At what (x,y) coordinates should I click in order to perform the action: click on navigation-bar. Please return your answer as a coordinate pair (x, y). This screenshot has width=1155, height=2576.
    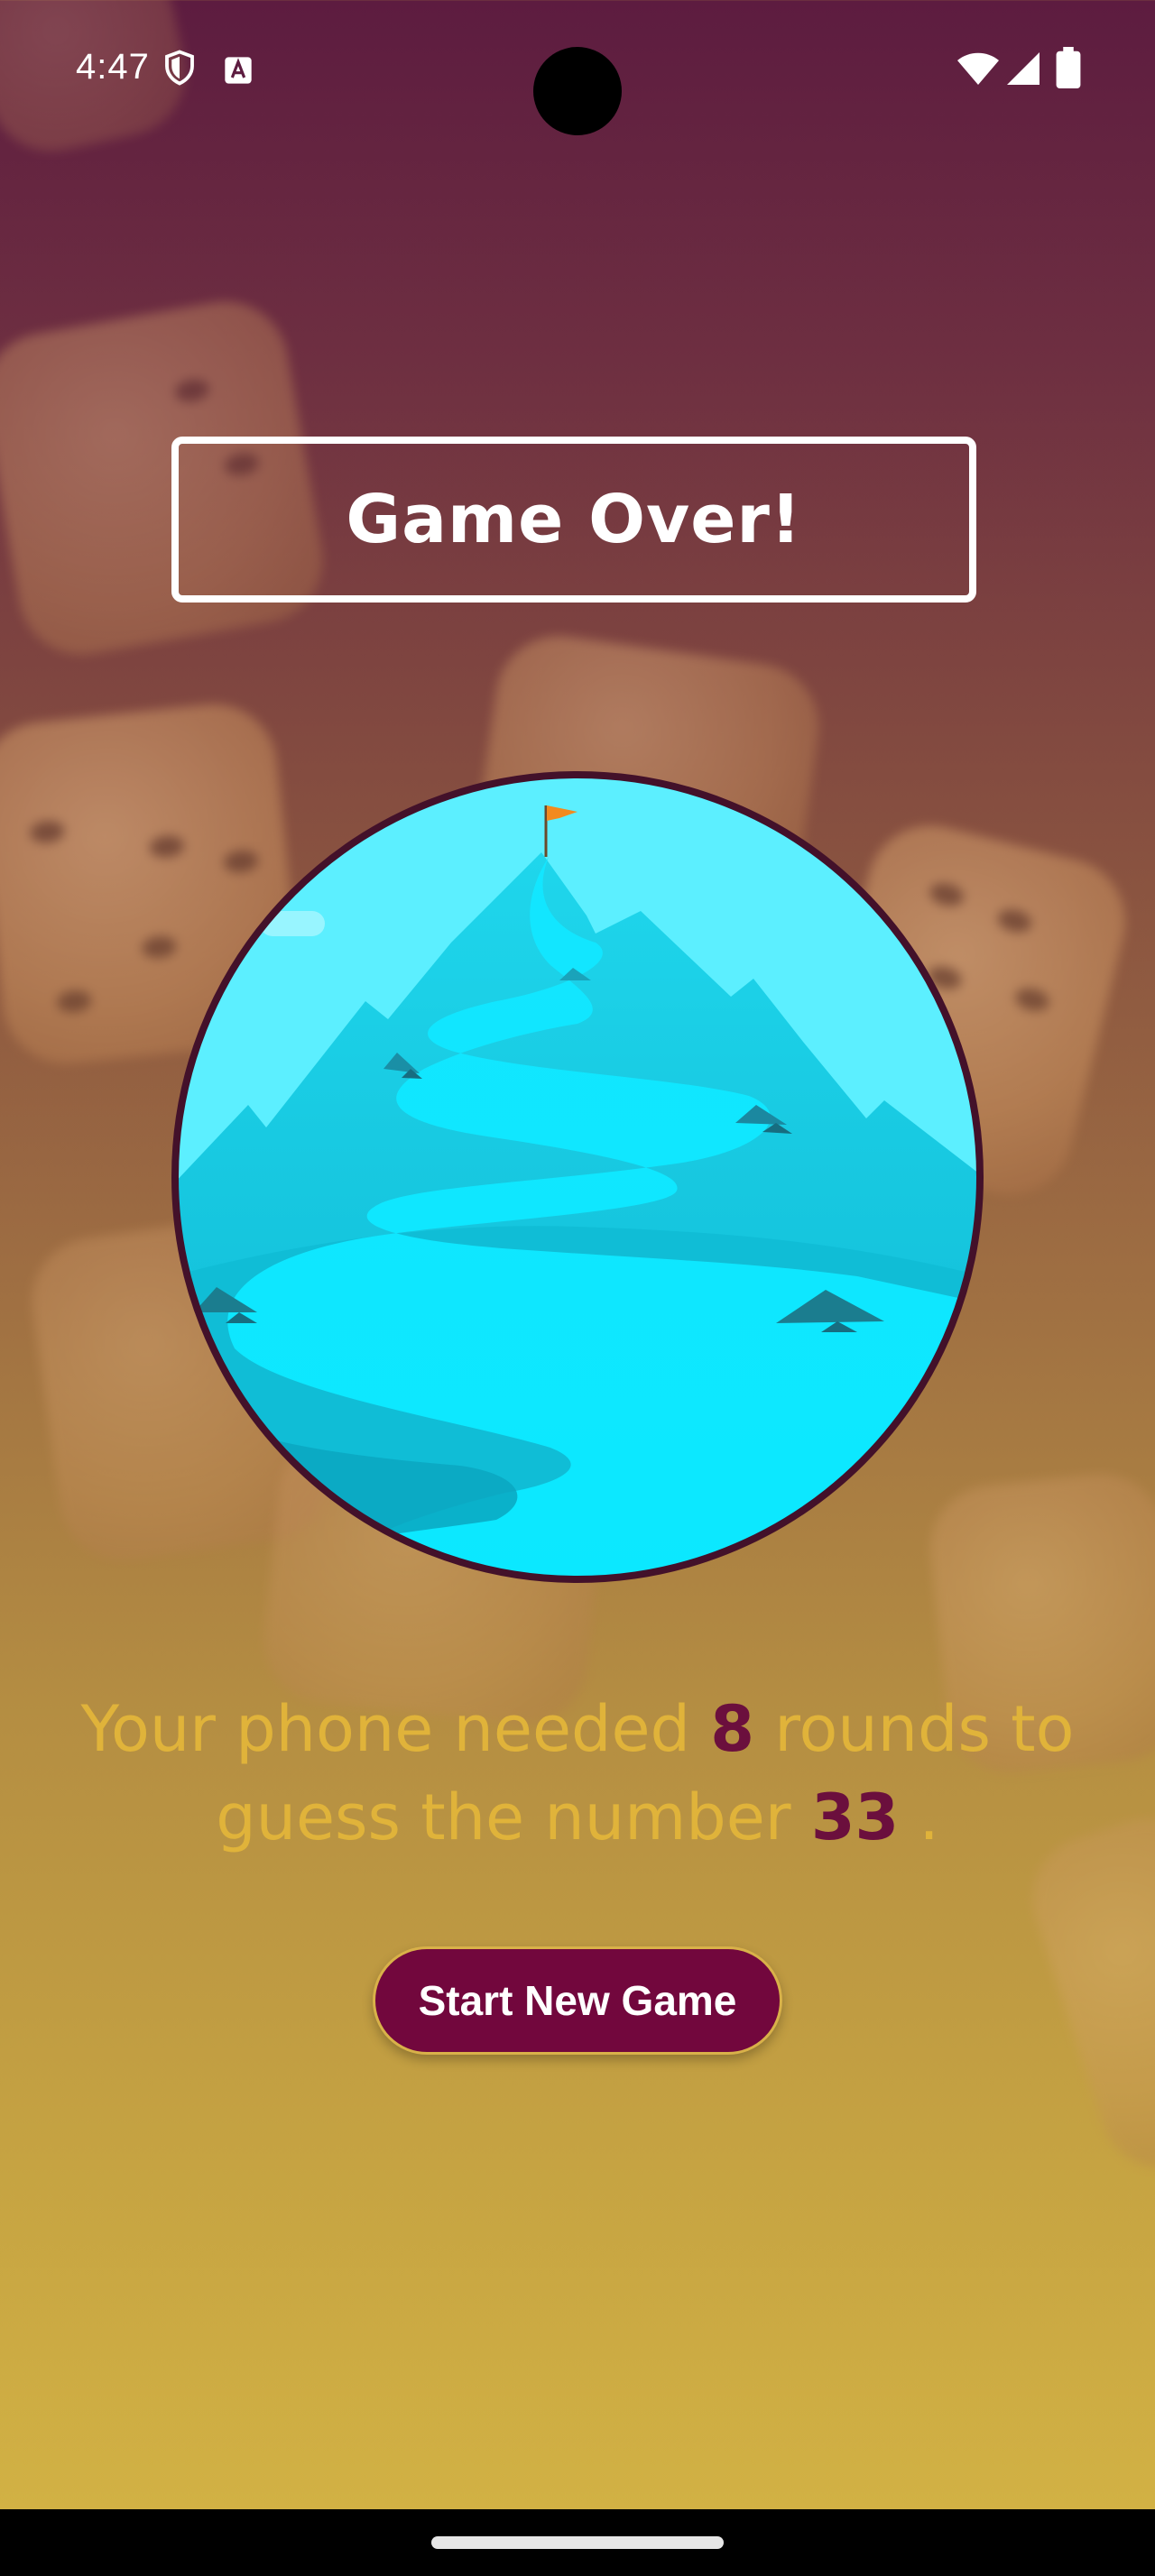
    Looking at the image, I should click on (577, 2542).